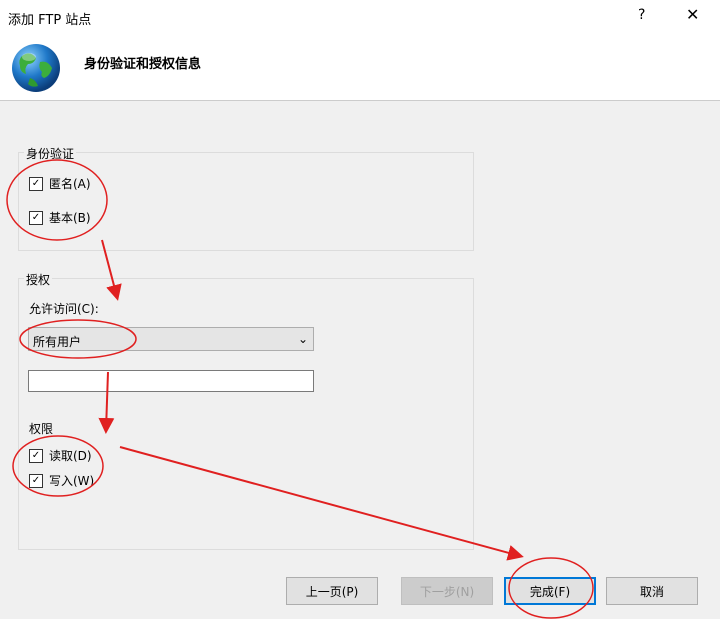  I want to click on annotation-circle-finish, so click(551, 588).